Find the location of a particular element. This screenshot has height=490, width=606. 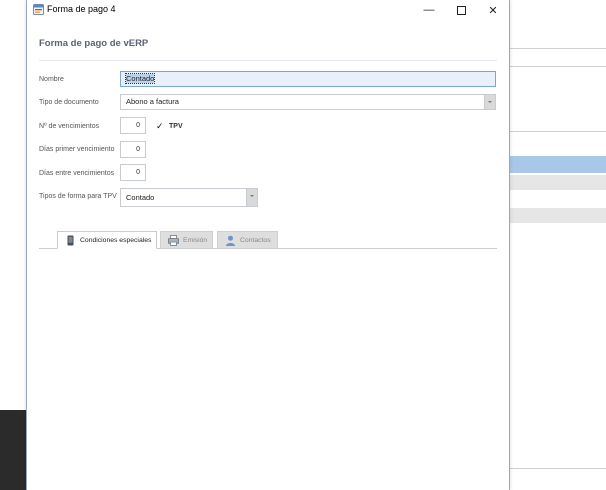

tab-contactos: Contactos is located at coordinates (247, 239).